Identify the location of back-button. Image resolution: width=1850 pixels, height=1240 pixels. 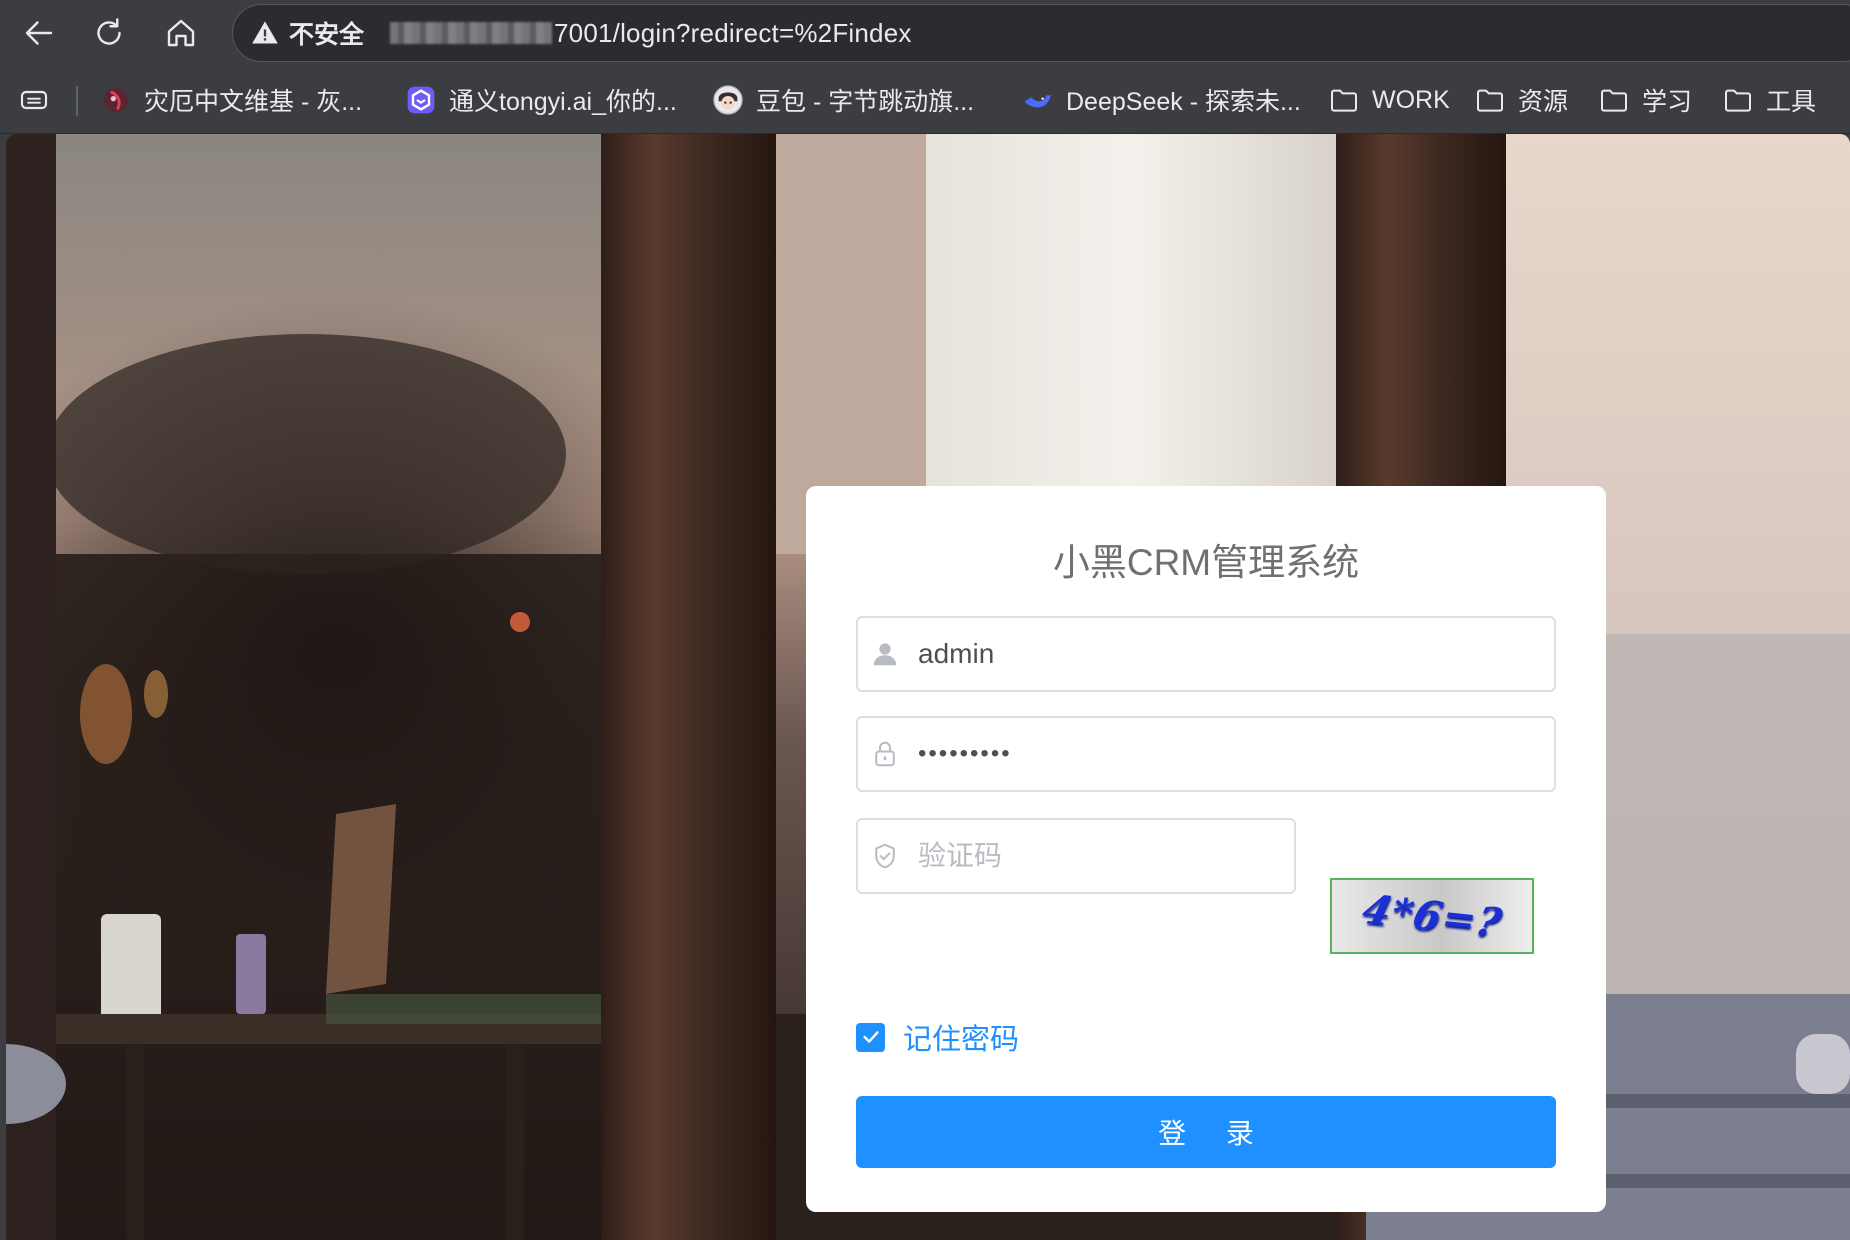
(39, 33).